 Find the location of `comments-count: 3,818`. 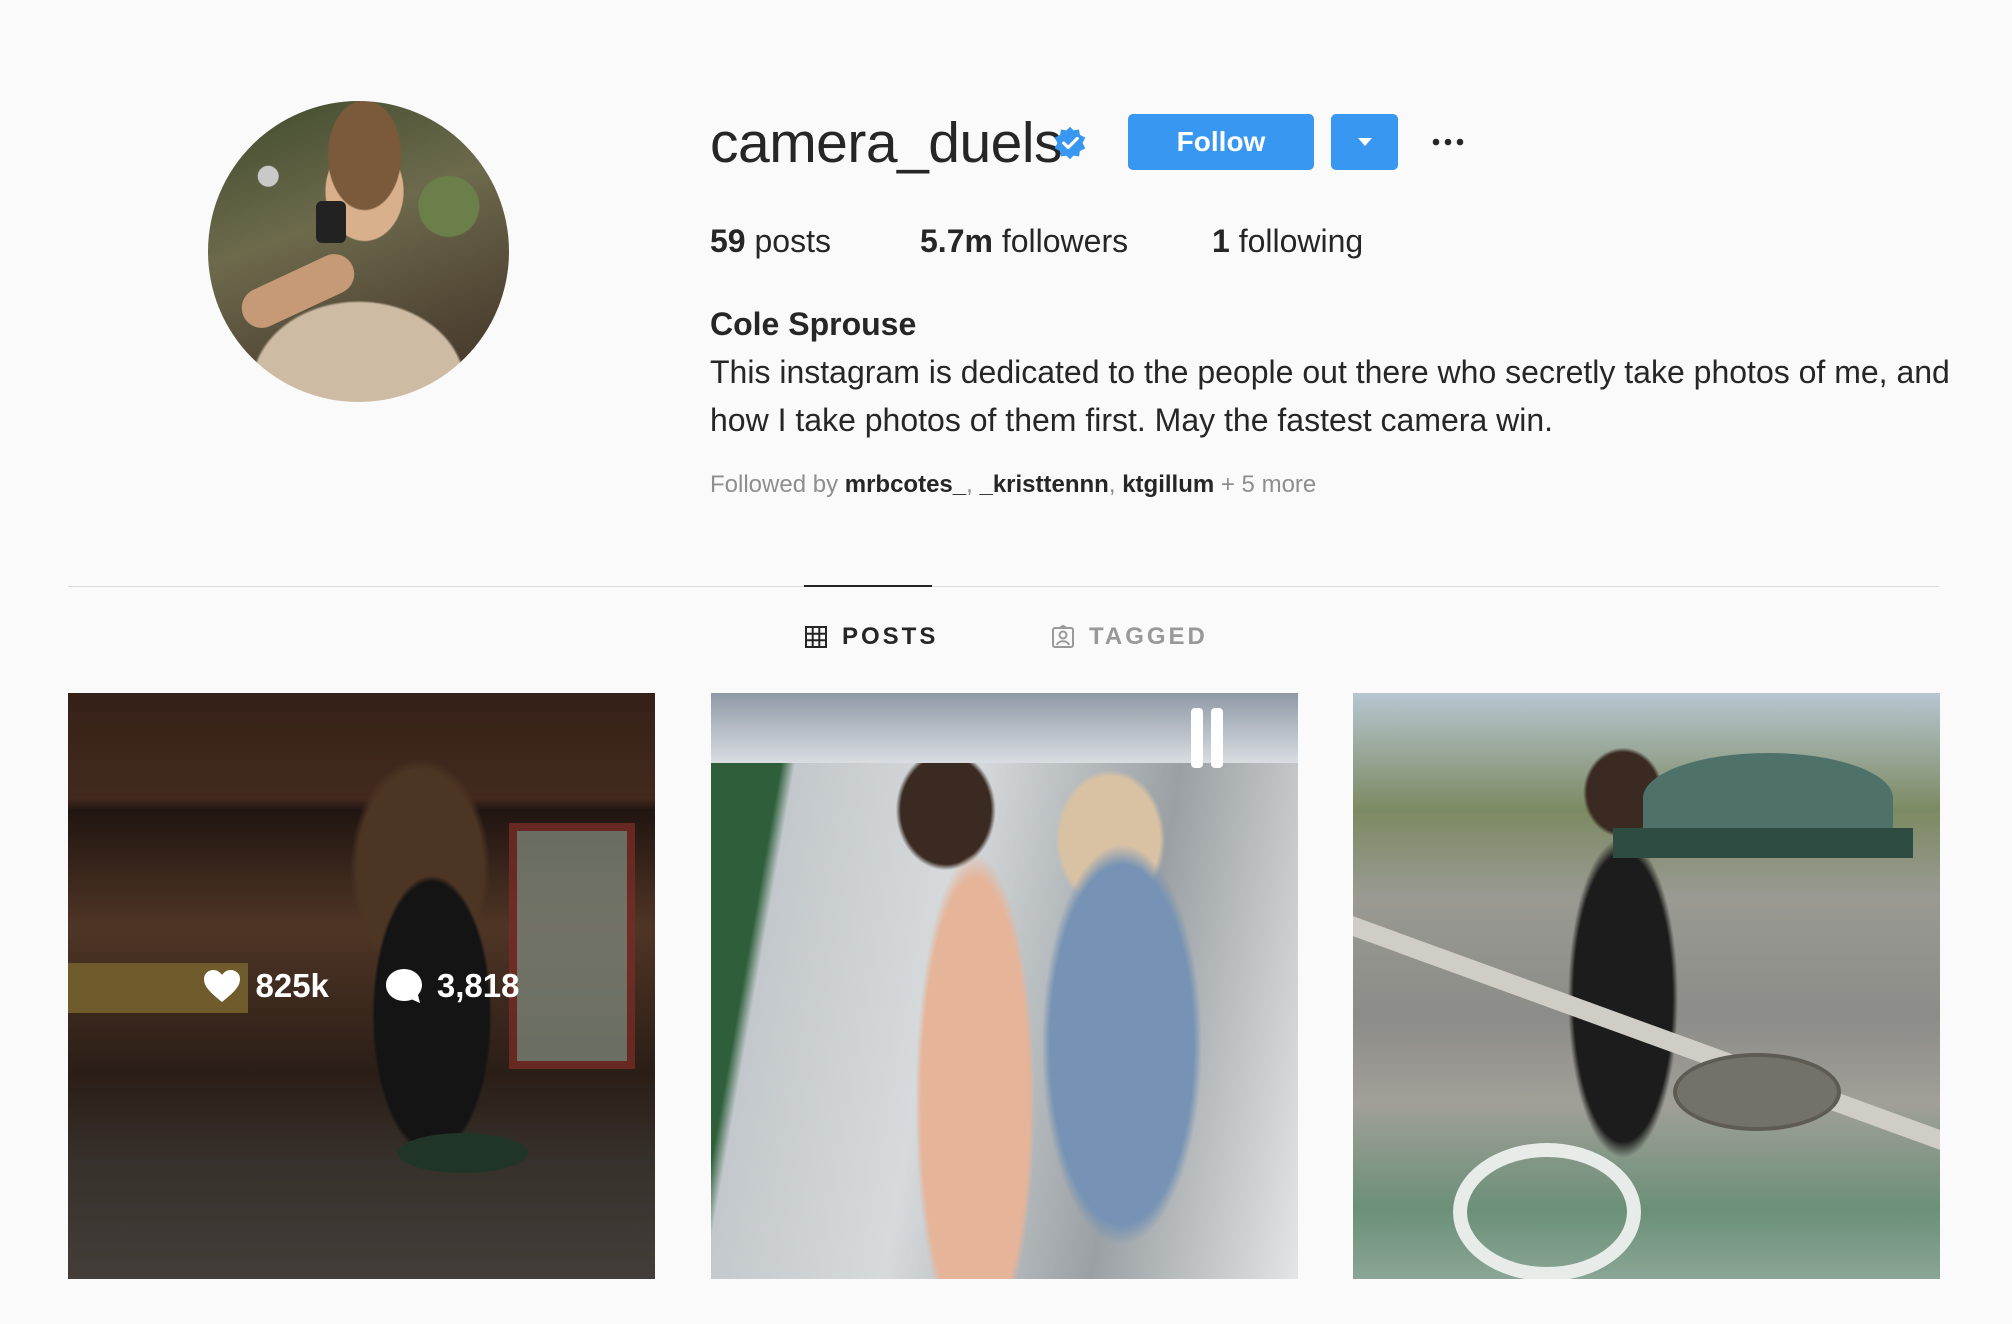

comments-count: 3,818 is located at coordinates (478, 985).